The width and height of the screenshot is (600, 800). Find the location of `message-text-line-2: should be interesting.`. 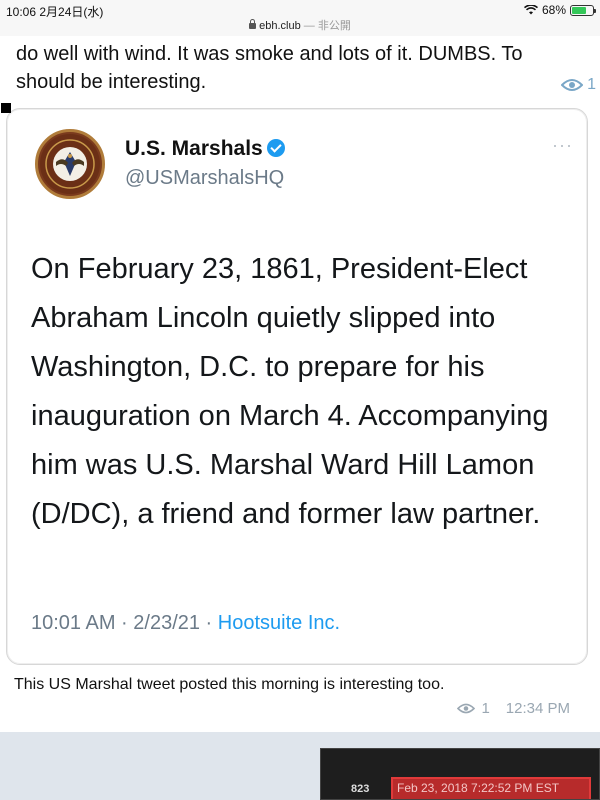

message-text-line-2: should be interesting. is located at coordinates (111, 82).